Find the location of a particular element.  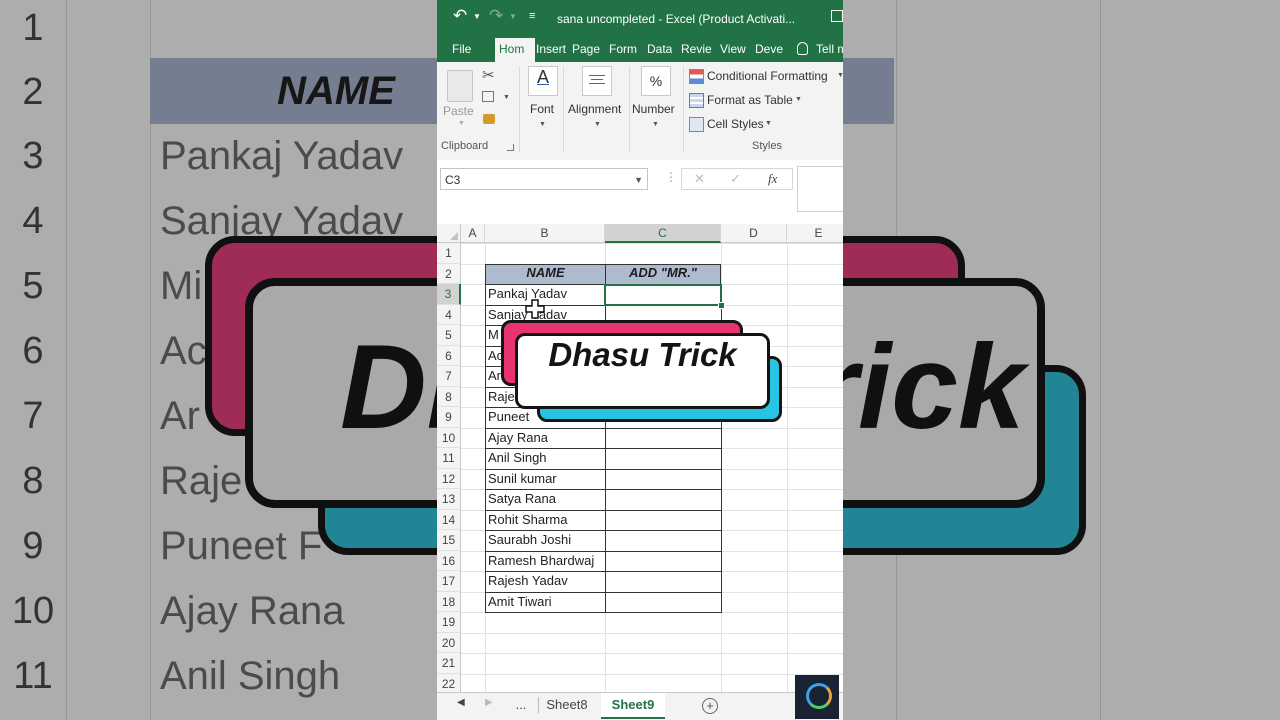

name-box: C3 ▼ is located at coordinates (544, 179).